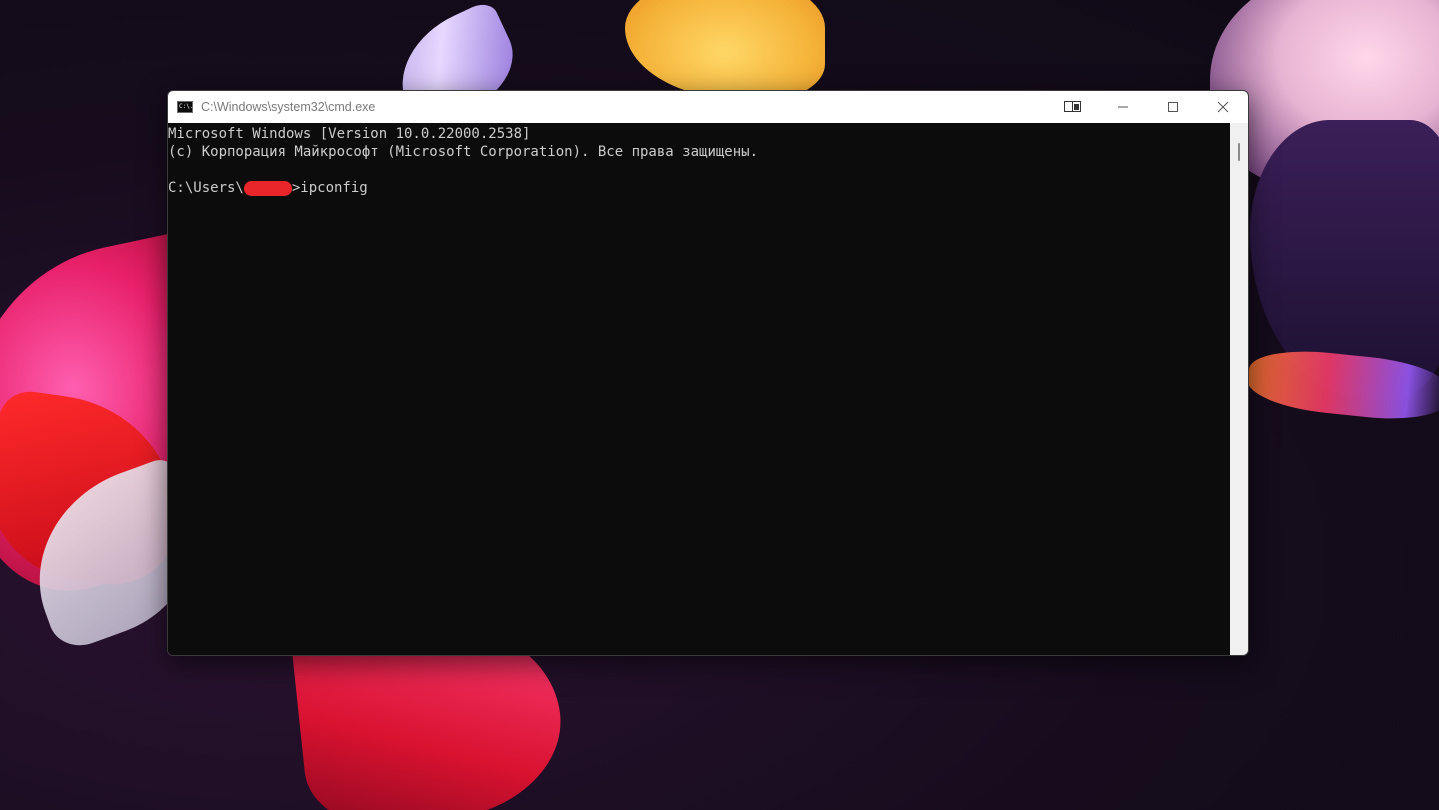  I want to click on close-icon, so click(1223, 107).